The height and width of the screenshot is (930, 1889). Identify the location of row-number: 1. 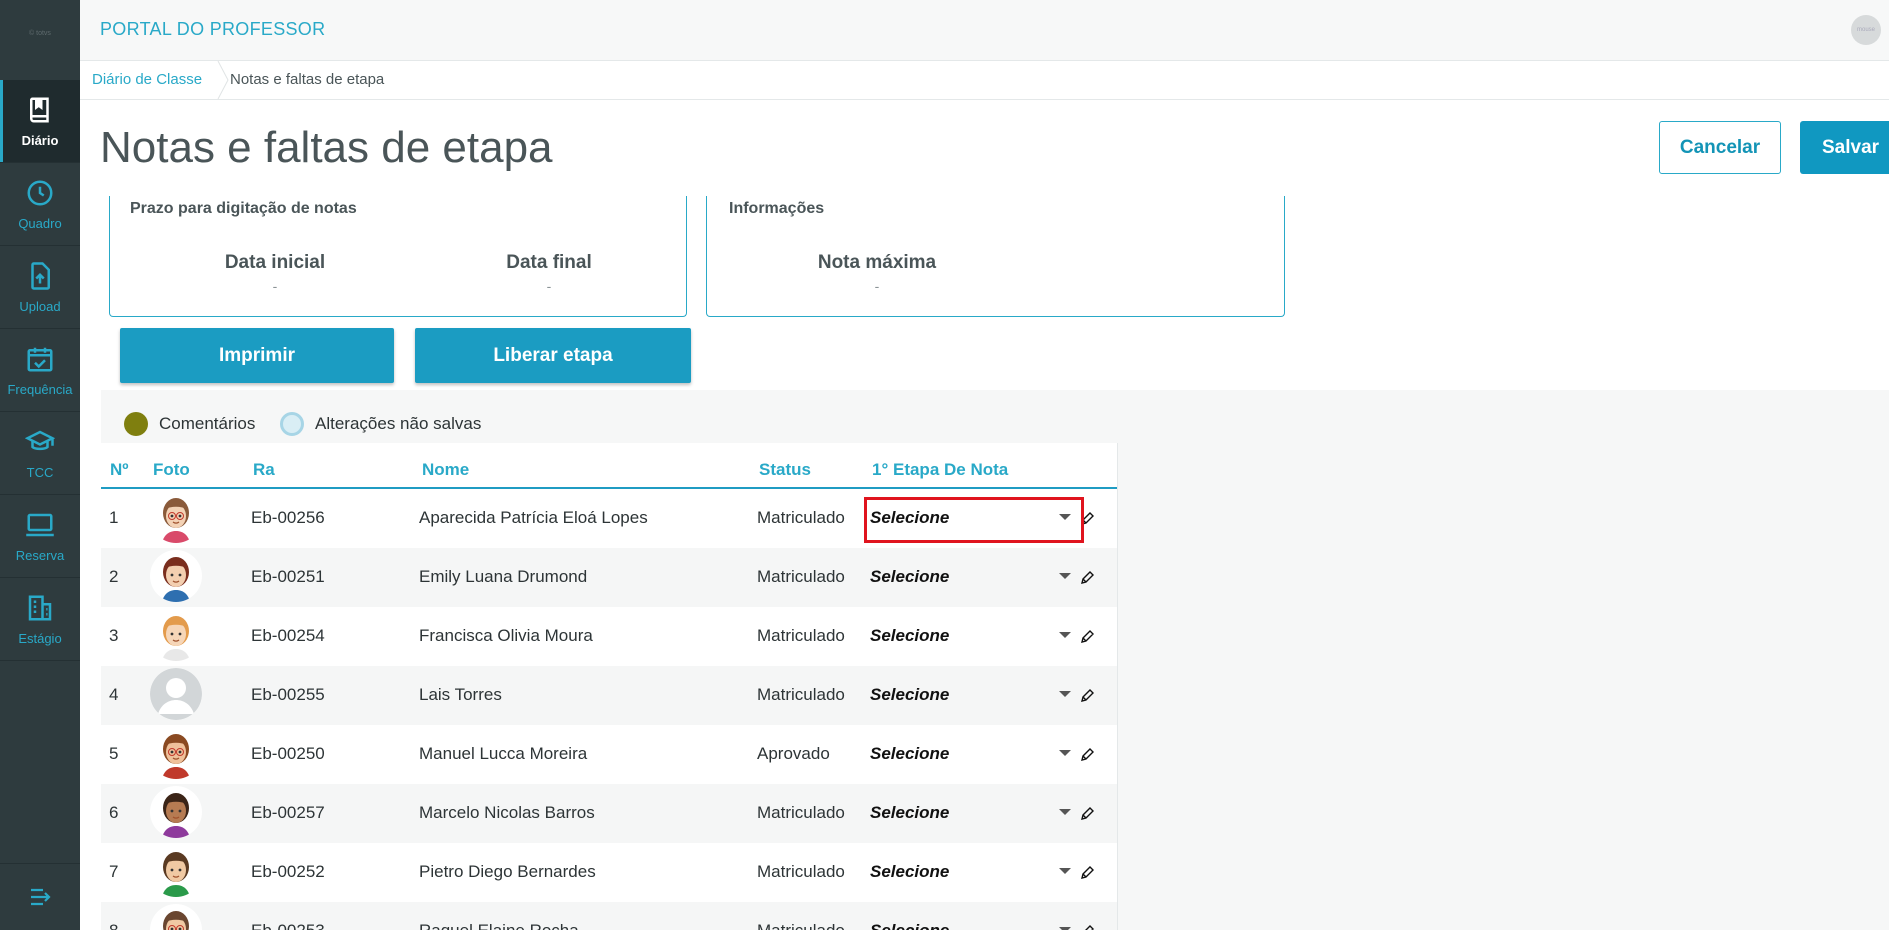
(114, 517).